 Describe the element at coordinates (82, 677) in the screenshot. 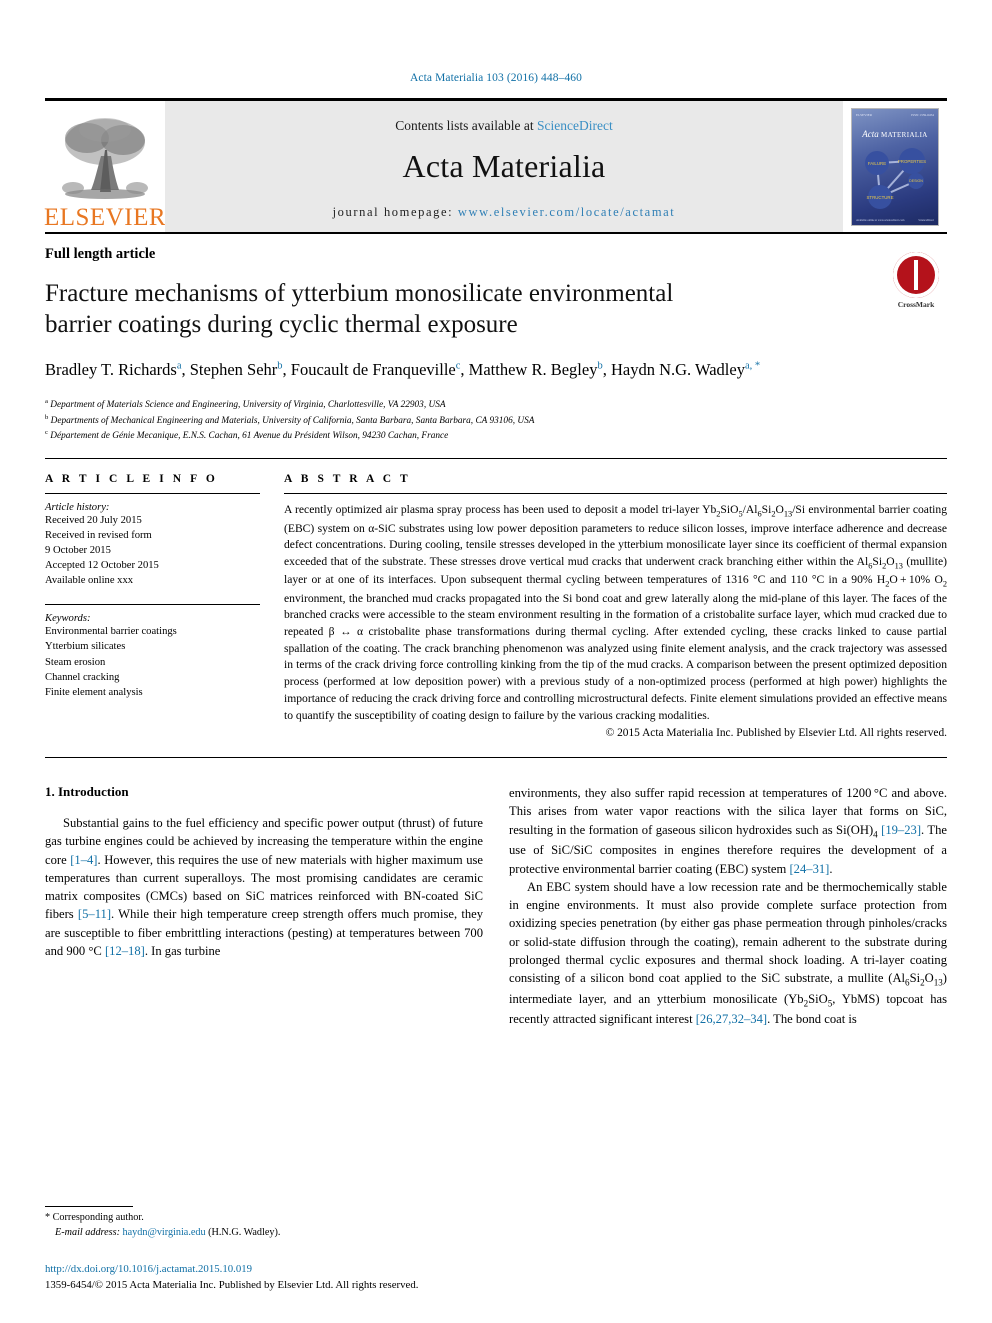

I see `keyword-item: Channel cracking` at that location.